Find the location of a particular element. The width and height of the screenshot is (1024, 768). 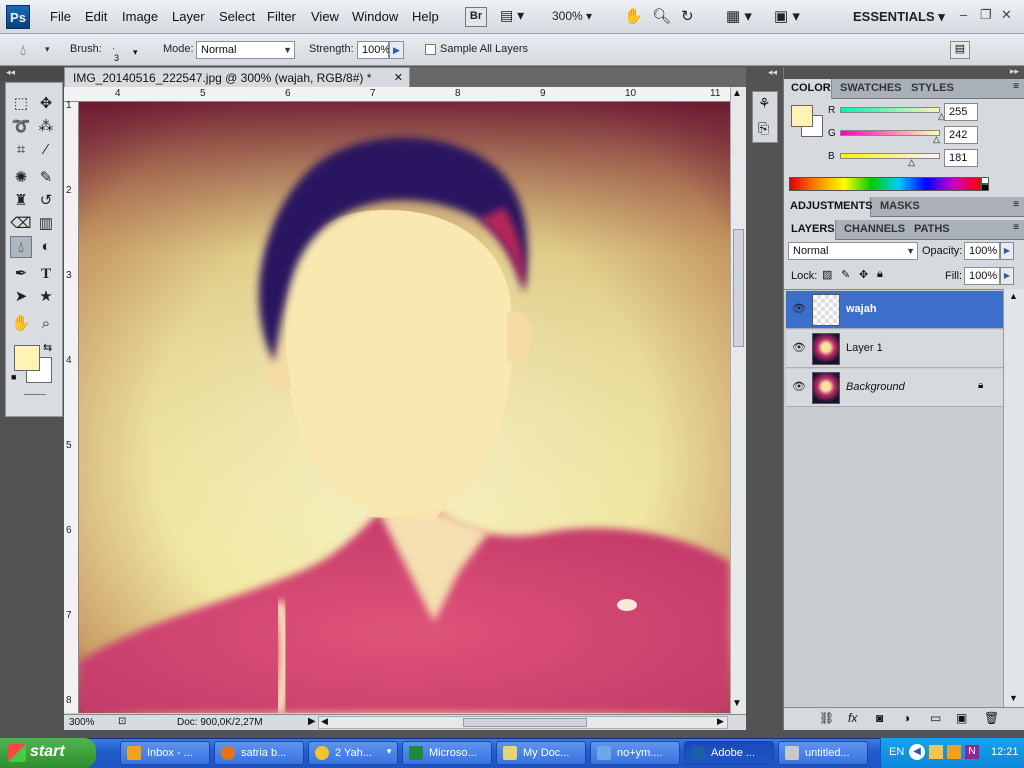

horizontal-scrollbar: ◀ ▶ is located at coordinates (523, 722).